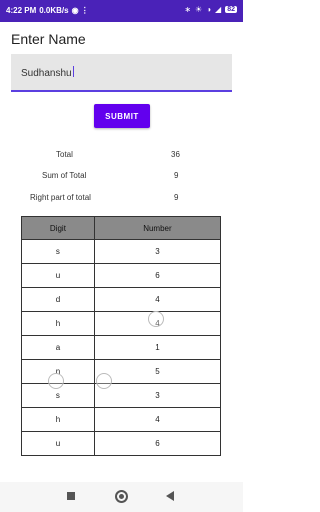 The height and width of the screenshot is (512, 320). I want to click on battery-icon: 82, so click(231, 9).